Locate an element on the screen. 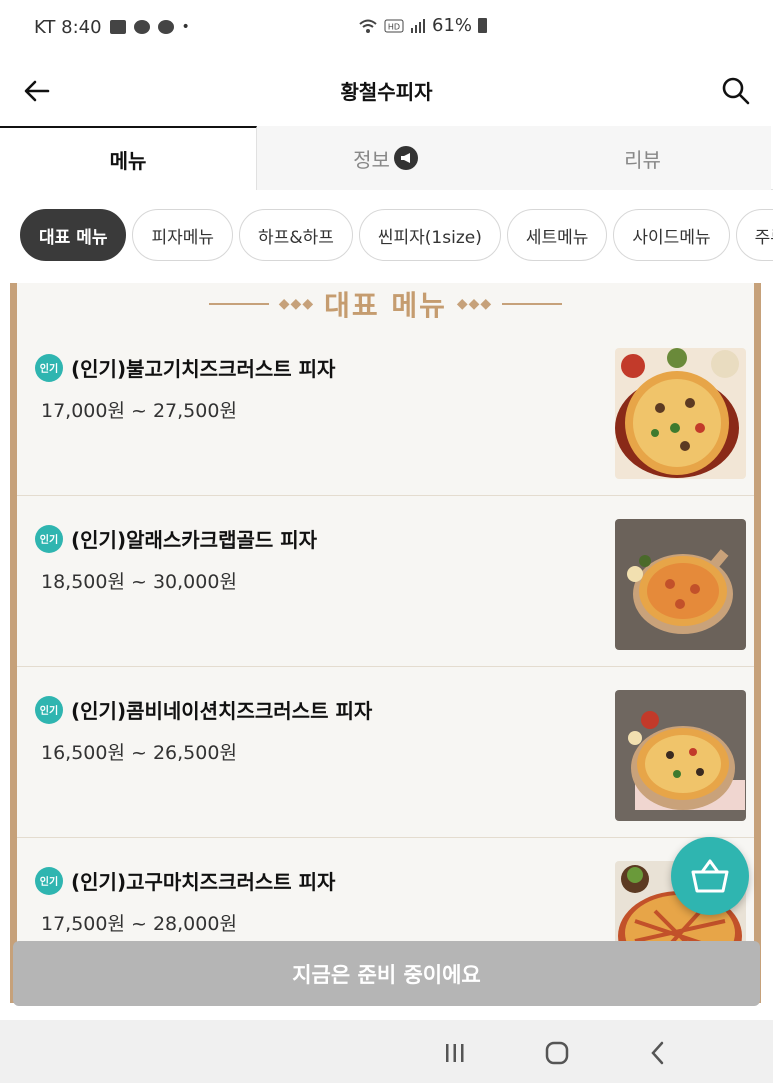  chip-liquor: 주류 is located at coordinates (754, 235).